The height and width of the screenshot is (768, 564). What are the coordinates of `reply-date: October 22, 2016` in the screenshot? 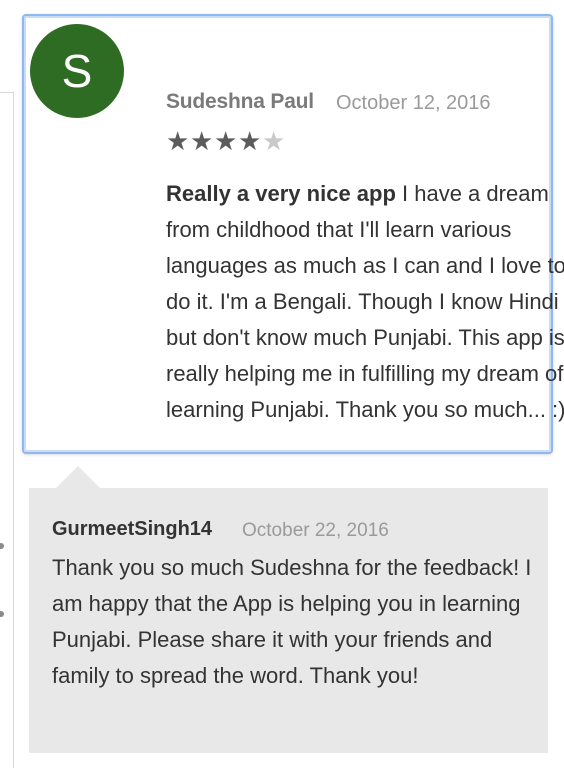 It's located at (315, 530).